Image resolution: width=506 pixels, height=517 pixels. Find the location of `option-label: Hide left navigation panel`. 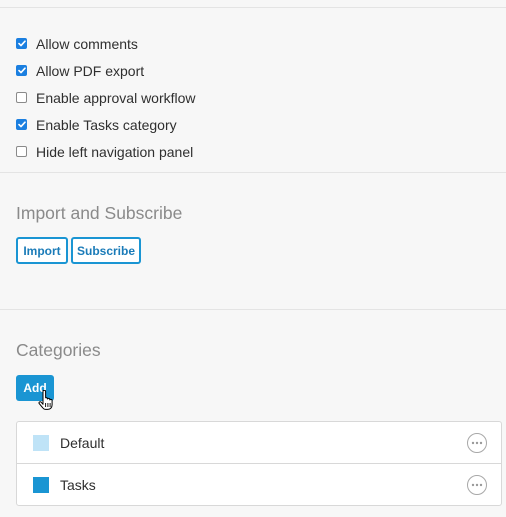

option-label: Hide left navigation panel is located at coordinates (115, 151).